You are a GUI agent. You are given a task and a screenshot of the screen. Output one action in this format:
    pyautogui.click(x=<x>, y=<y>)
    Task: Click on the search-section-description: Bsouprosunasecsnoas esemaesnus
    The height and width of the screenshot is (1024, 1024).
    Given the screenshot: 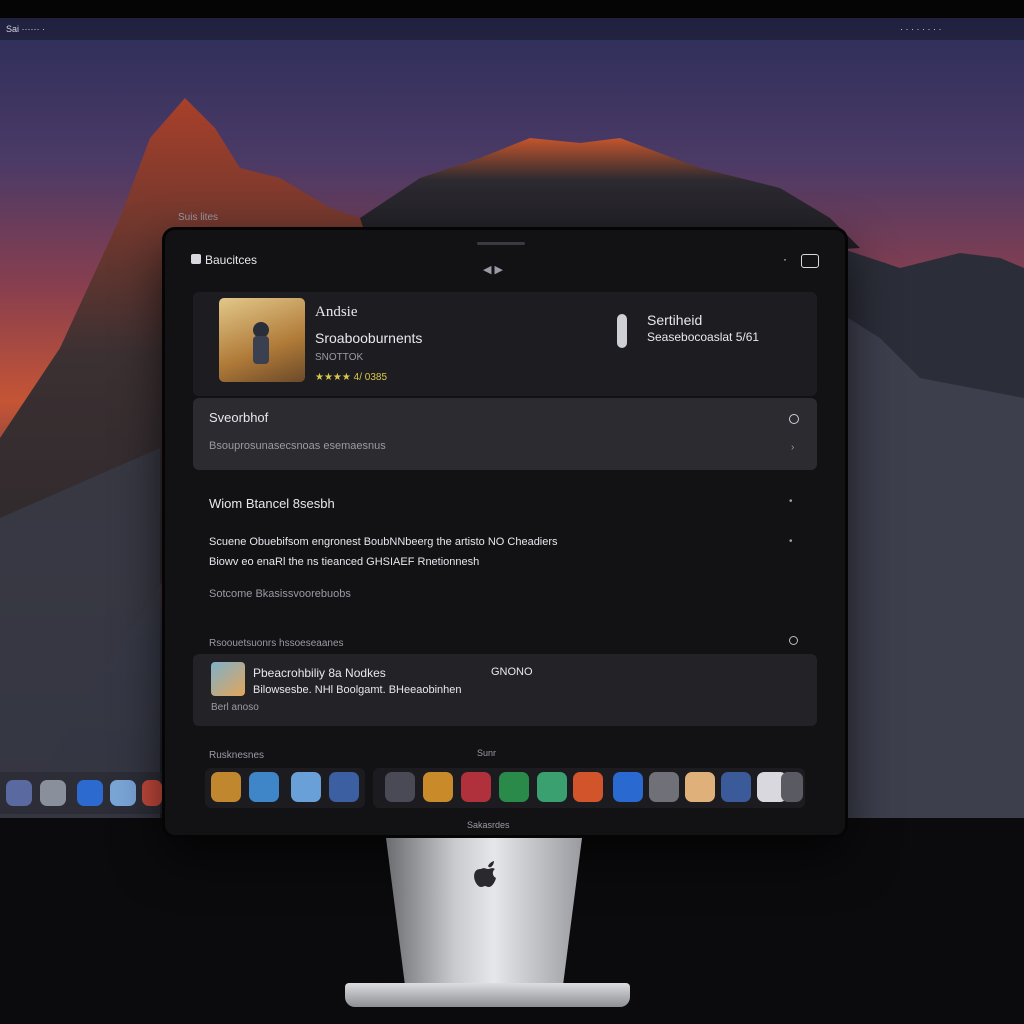 What is the action you would take?
    pyautogui.click(x=297, y=446)
    